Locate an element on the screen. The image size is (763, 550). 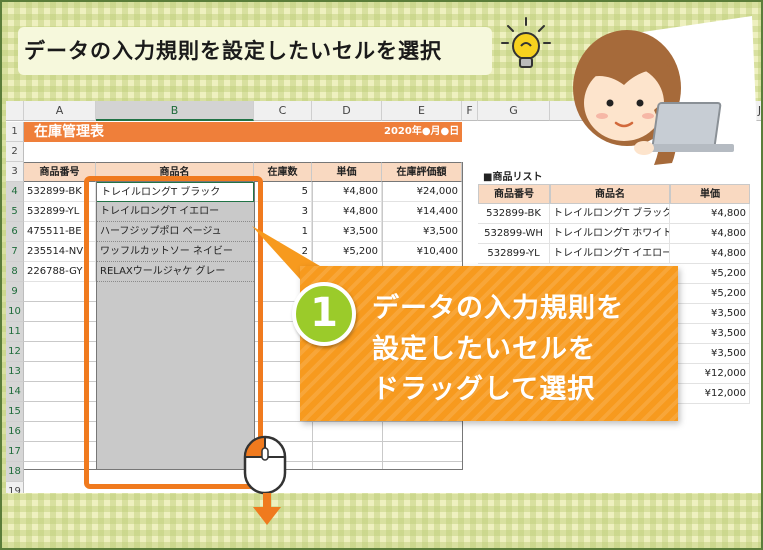
cell-value: ¥10,400 is located at coordinates (422, 252).